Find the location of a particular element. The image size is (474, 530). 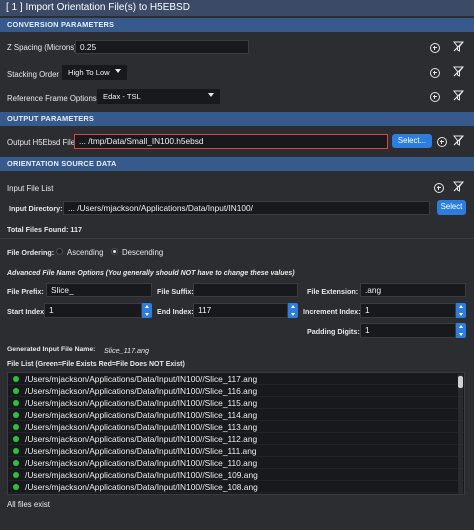

file-prefix-label: File Prefix: is located at coordinates (25, 291).